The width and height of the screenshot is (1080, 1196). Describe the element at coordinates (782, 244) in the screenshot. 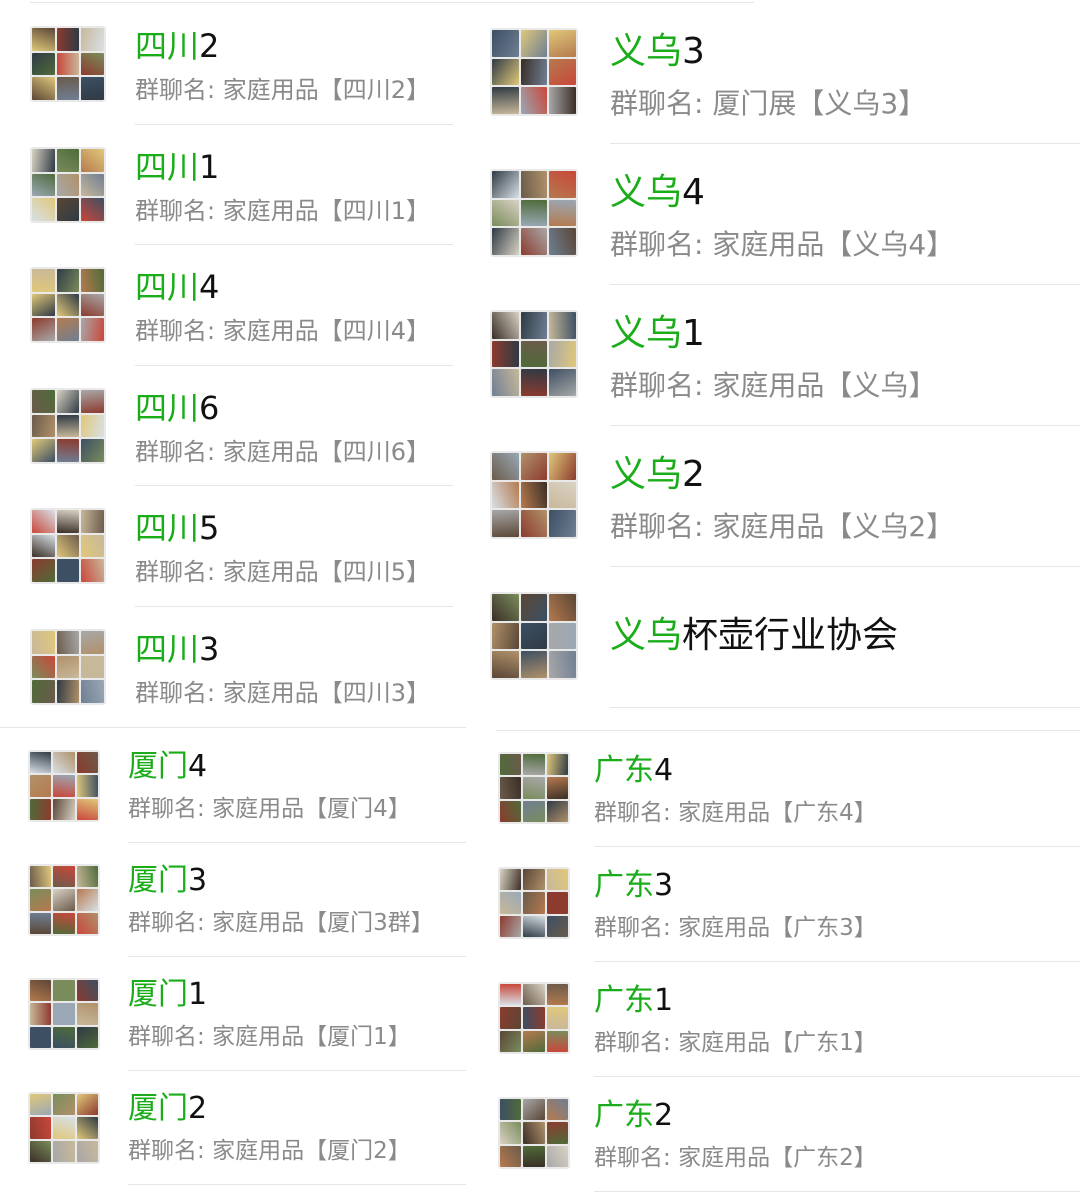

I see `group-subtitle: 群聊名: 家庭用品【义乌4】` at that location.